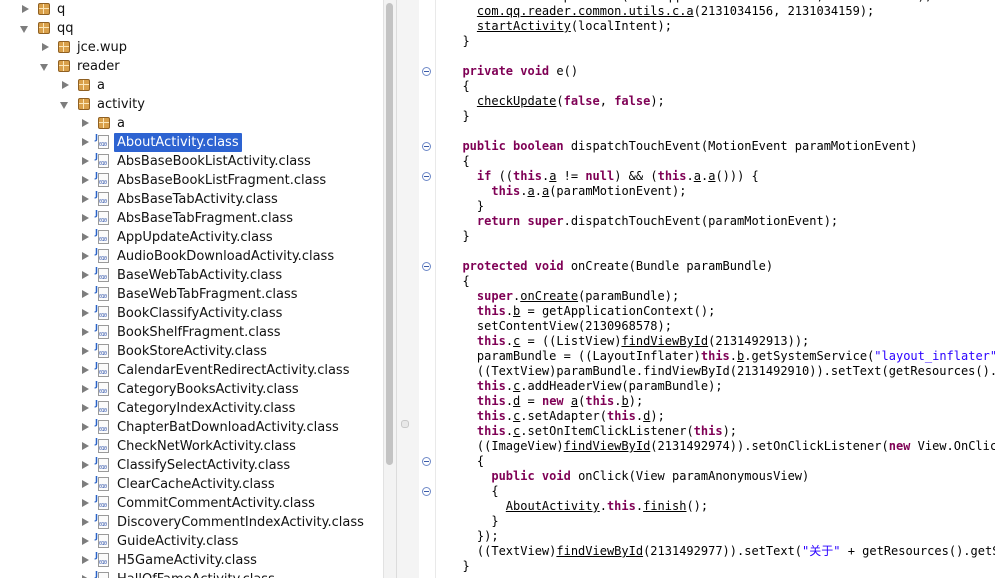 This screenshot has width=995, height=578. I want to click on tree-class-row: J CheckNetWorkActivity.class, so click(191, 446).